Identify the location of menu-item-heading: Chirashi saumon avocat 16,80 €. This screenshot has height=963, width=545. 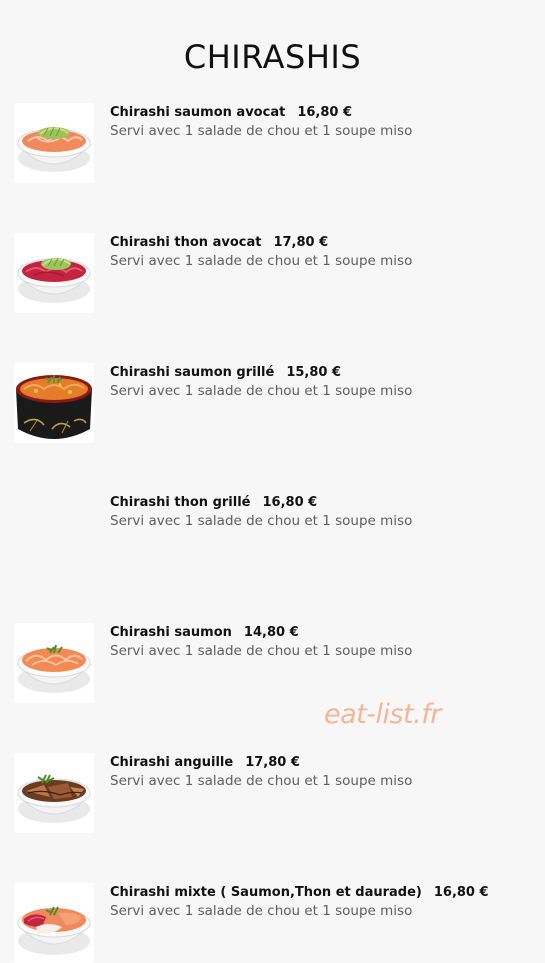
(320, 113).